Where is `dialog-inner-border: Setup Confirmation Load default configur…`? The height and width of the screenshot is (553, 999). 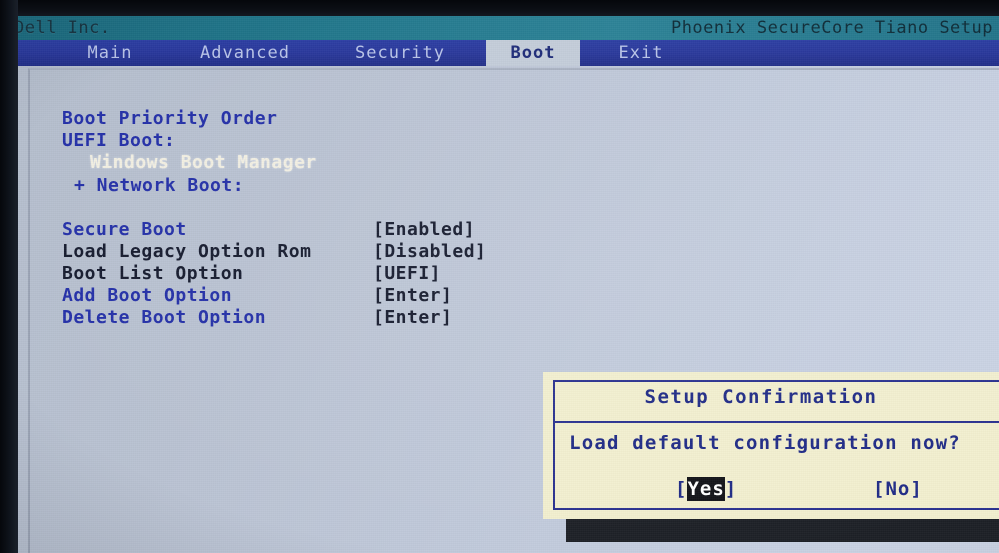
dialog-inner-border: Setup Confirmation Load default configur… is located at coordinates (776, 445).